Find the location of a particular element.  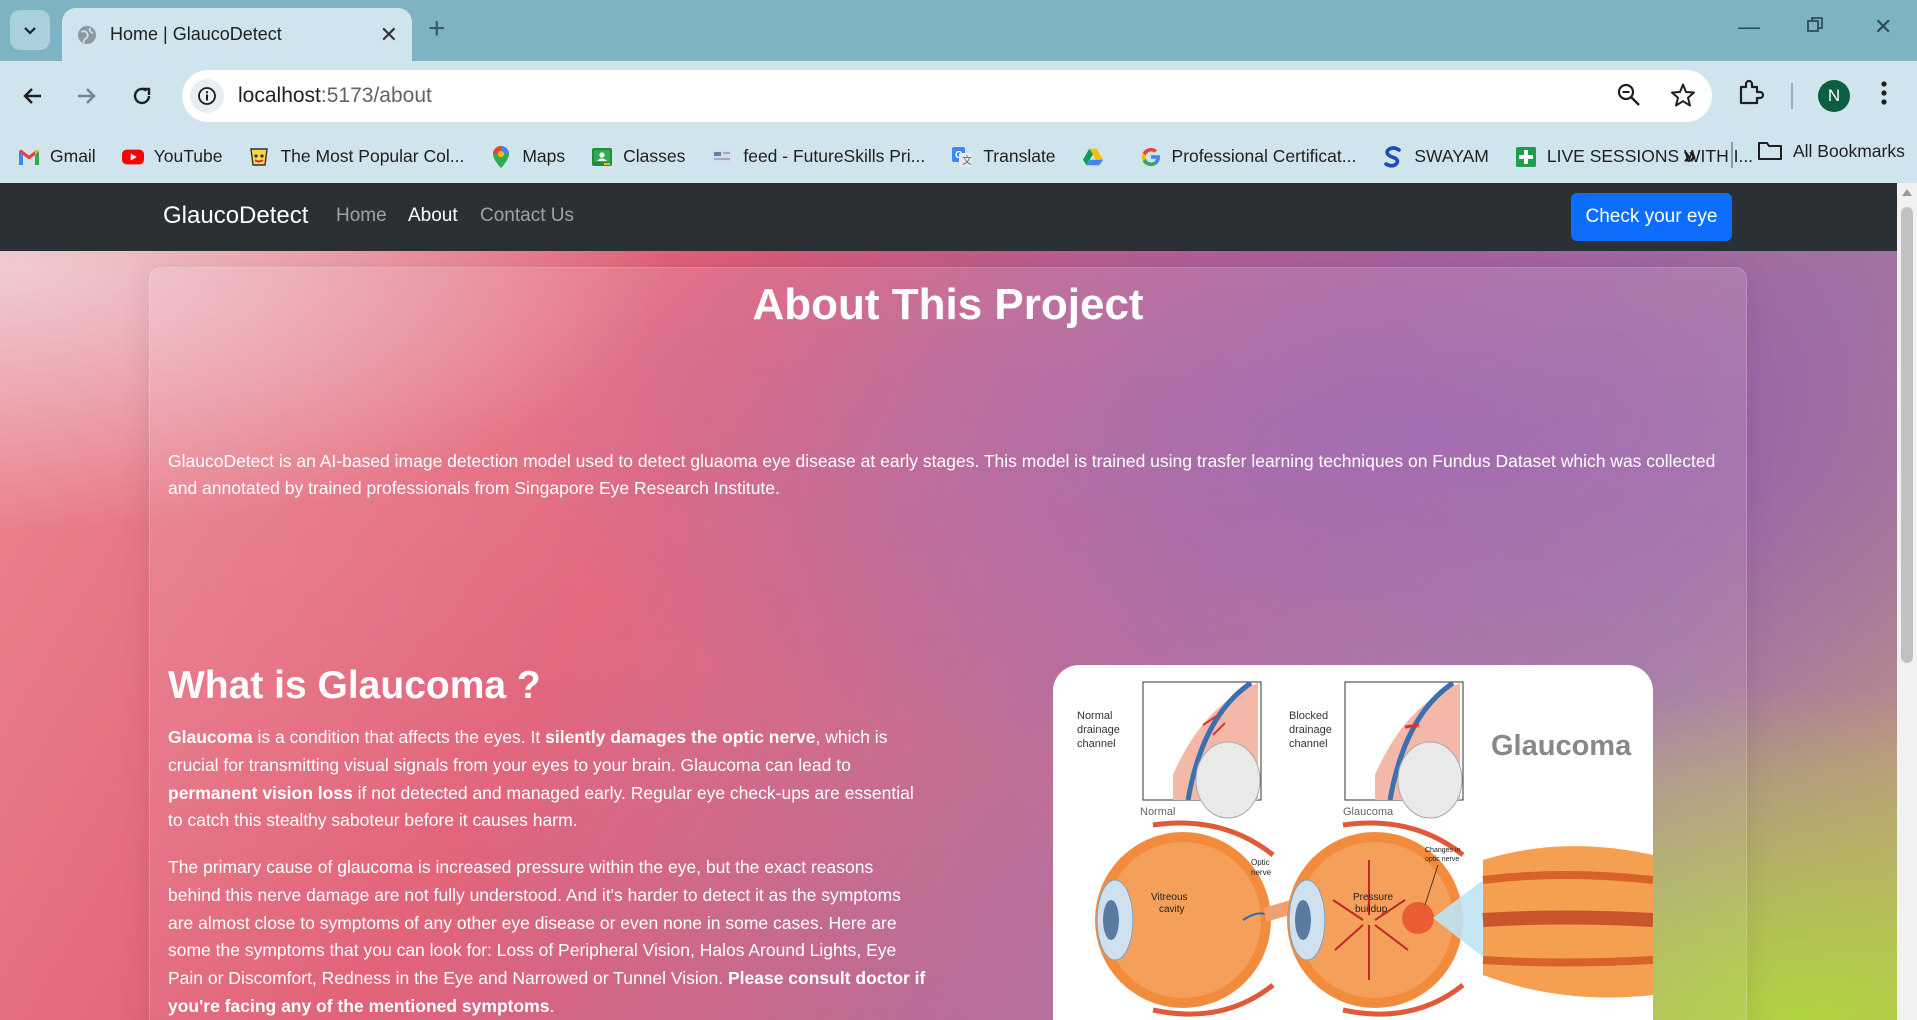

blocked-channel-label-1: Blocked is located at coordinates (1308, 716).